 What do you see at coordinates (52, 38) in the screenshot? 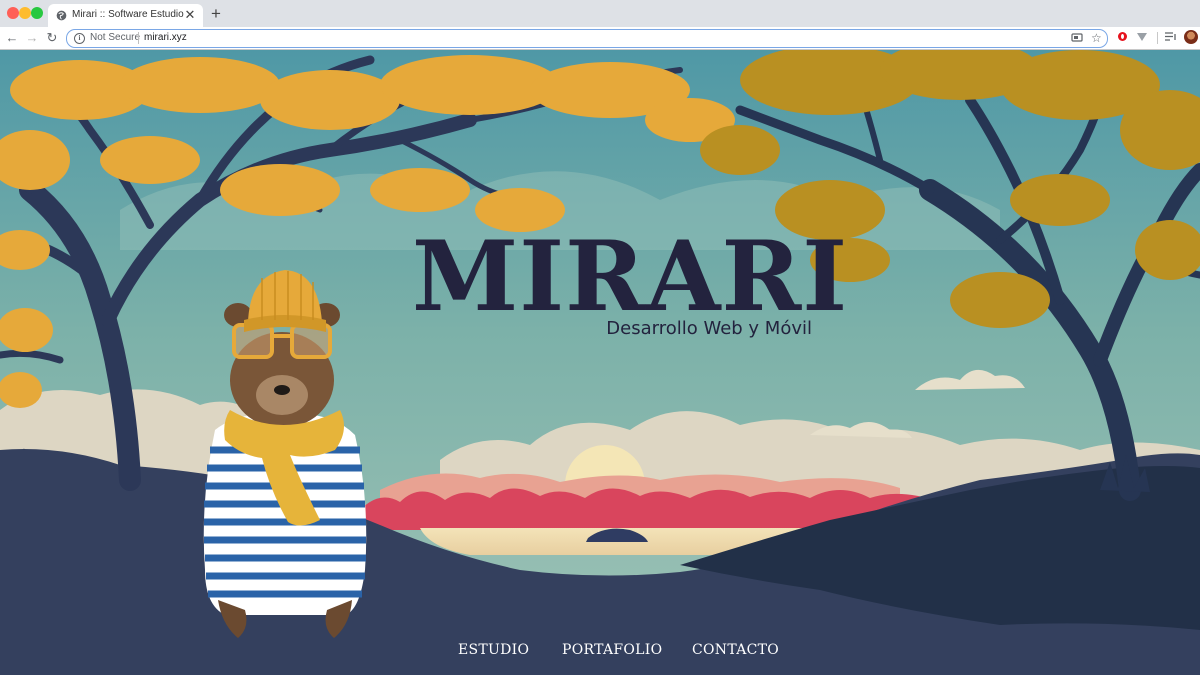
I see `reload-button: ↻` at bounding box center [52, 38].